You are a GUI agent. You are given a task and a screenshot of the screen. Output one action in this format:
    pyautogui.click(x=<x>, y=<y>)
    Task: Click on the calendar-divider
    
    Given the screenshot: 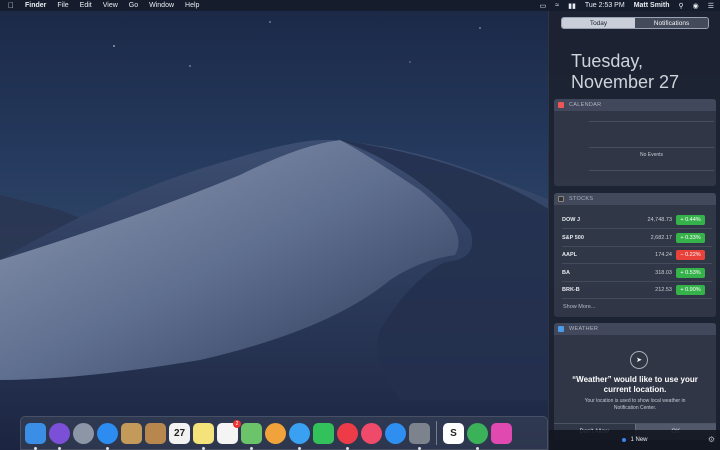 What is the action you would take?
    pyautogui.click(x=651, y=147)
    